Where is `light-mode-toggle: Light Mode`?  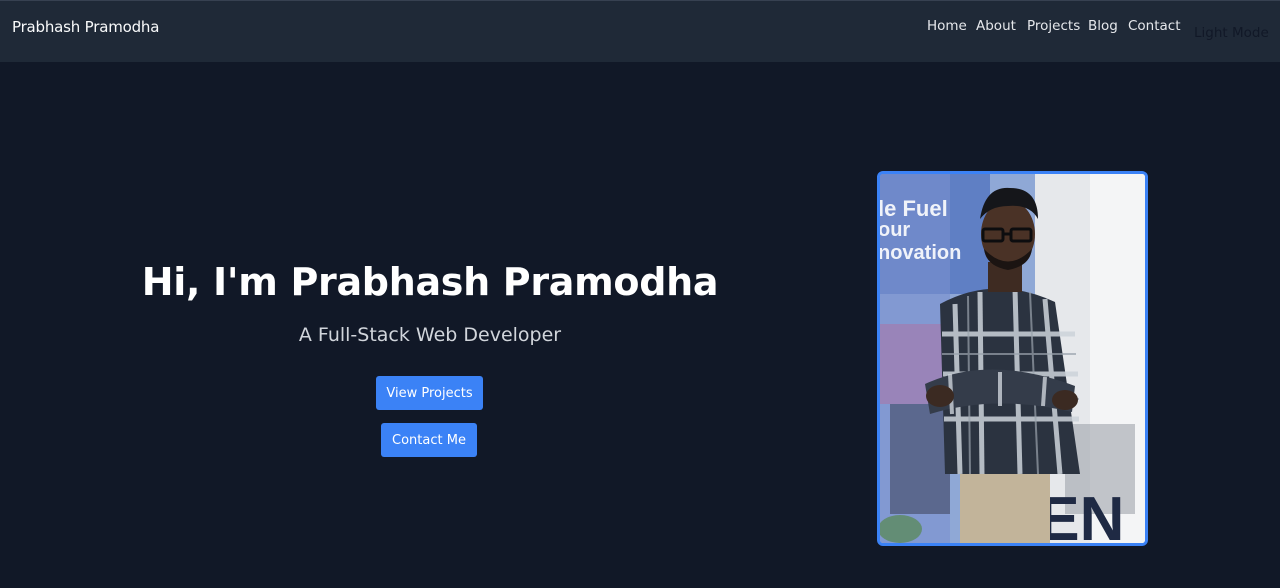 light-mode-toggle: Light Mode is located at coordinates (1231, 33).